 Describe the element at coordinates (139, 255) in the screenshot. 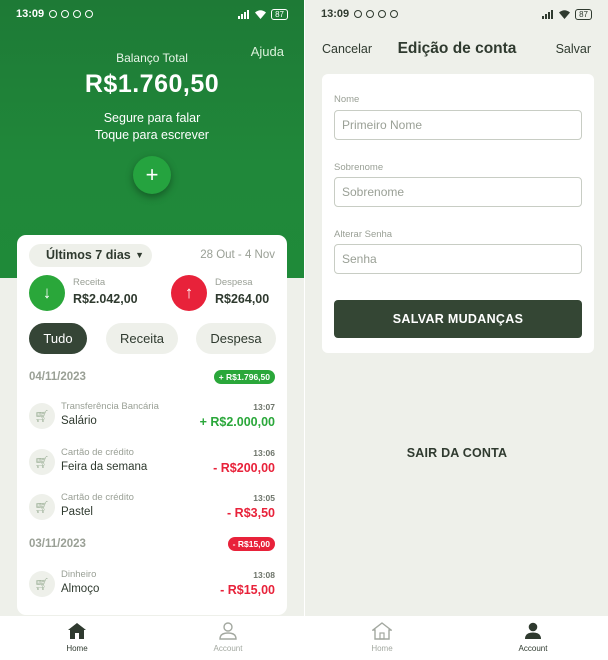

I see `chevron-down-icon: ▼` at that location.